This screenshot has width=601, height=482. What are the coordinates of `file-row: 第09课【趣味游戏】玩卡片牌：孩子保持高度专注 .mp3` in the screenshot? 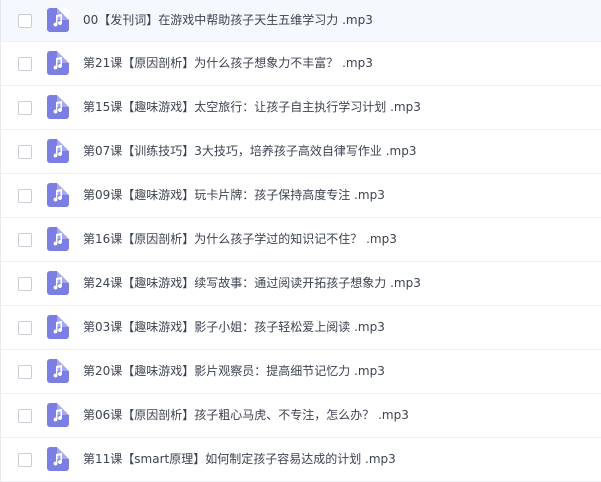 It's located at (300, 196).